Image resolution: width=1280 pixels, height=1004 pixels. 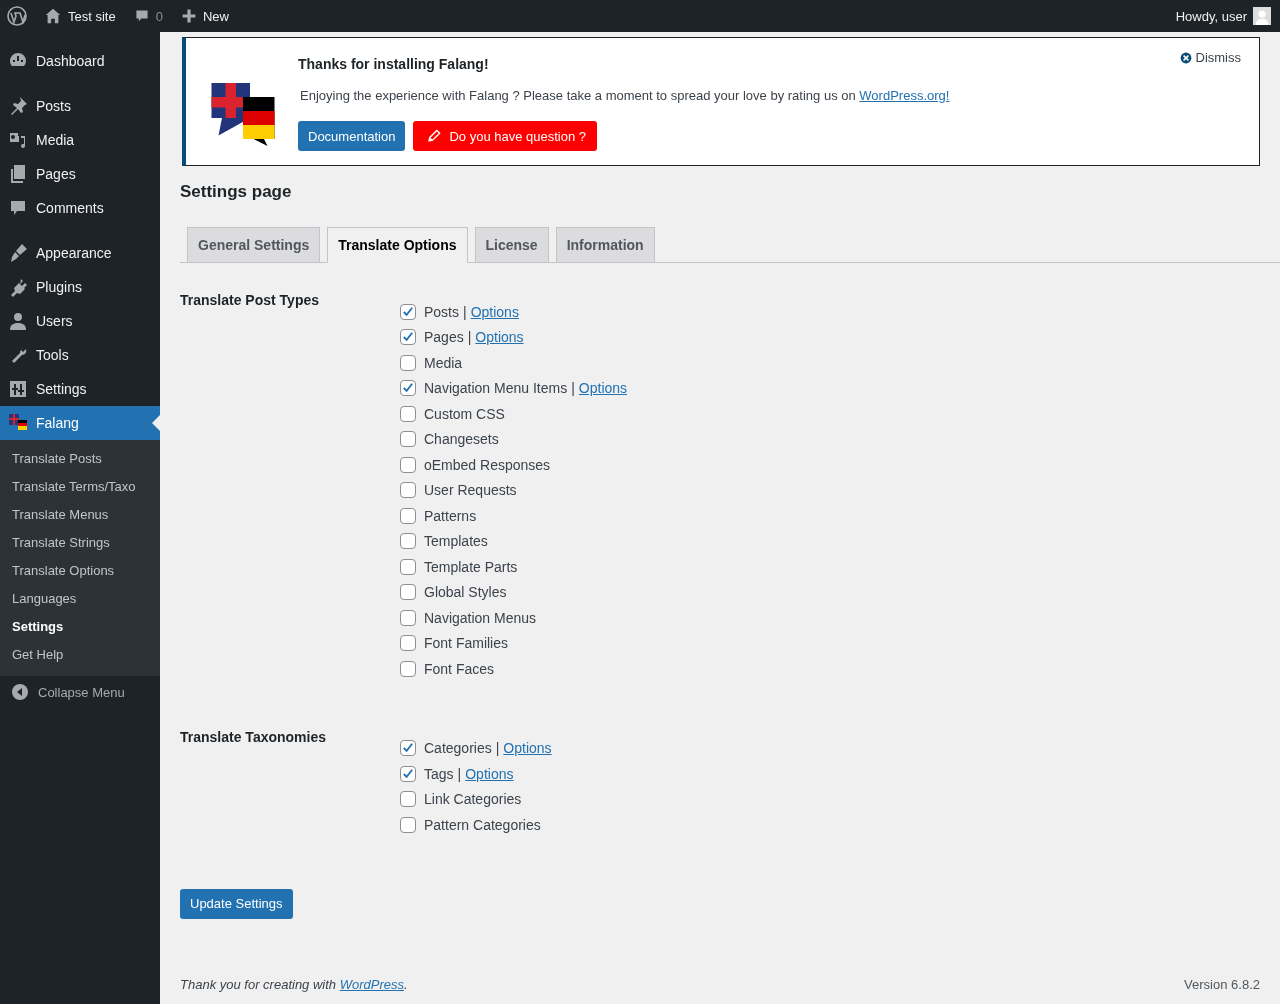 What do you see at coordinates (80, 355) in the screenshot?
I see `menu-item: Tools` at bounding box center [80, 355].